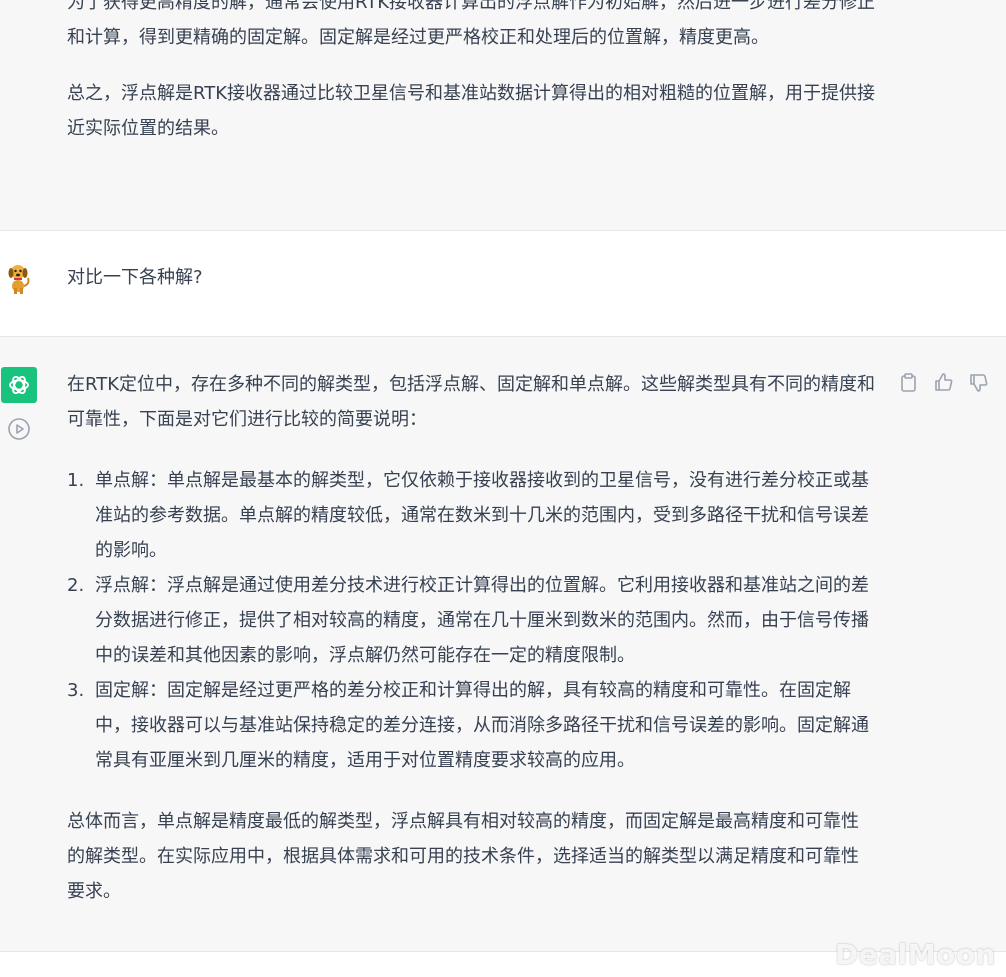 The image size is (1006, 977). I want to click on watermark: DealMoon, so click(915, 954).